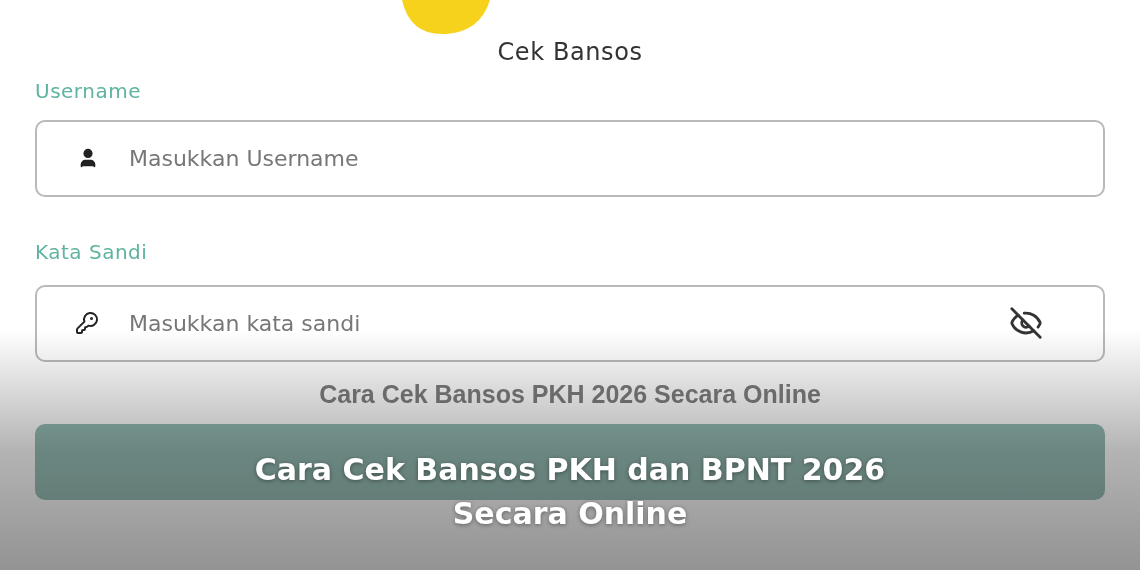 This screenshot has width=1140, height=570. Describe the element at coordinates (570, 52) in the screenshot. I see `app-title: Cek Bansos` at that location.